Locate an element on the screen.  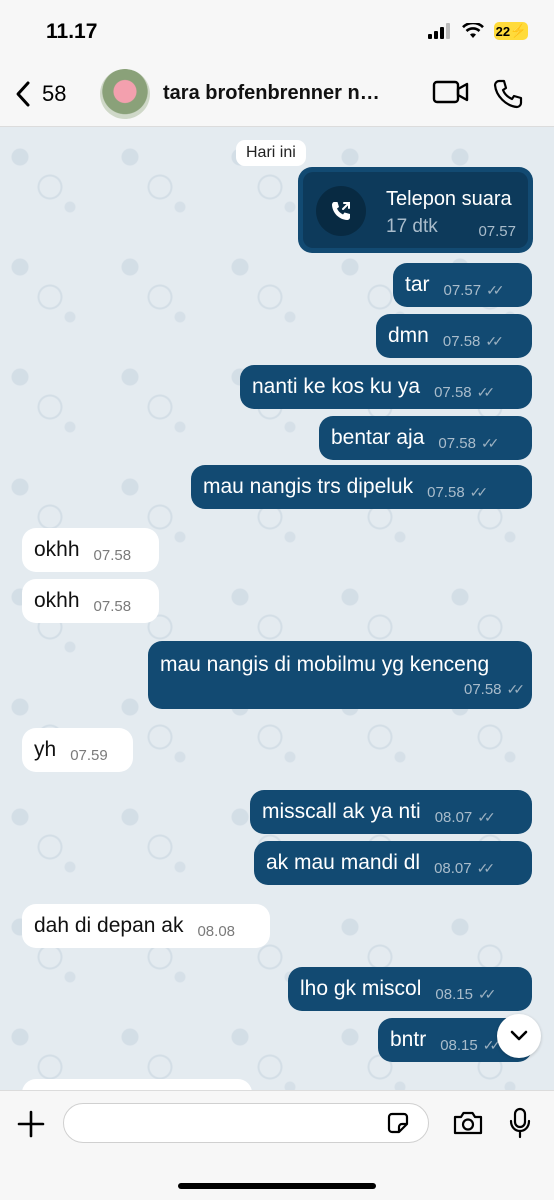
voice-call-button is located at coordinates (508, 96).